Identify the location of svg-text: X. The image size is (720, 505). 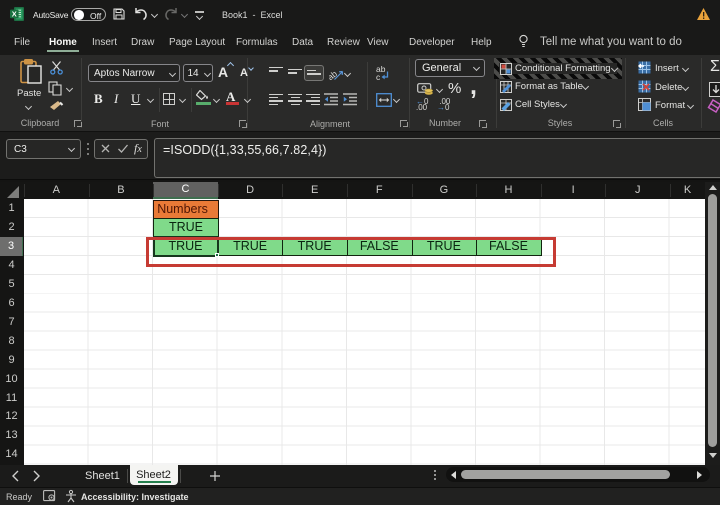
(14, 14).